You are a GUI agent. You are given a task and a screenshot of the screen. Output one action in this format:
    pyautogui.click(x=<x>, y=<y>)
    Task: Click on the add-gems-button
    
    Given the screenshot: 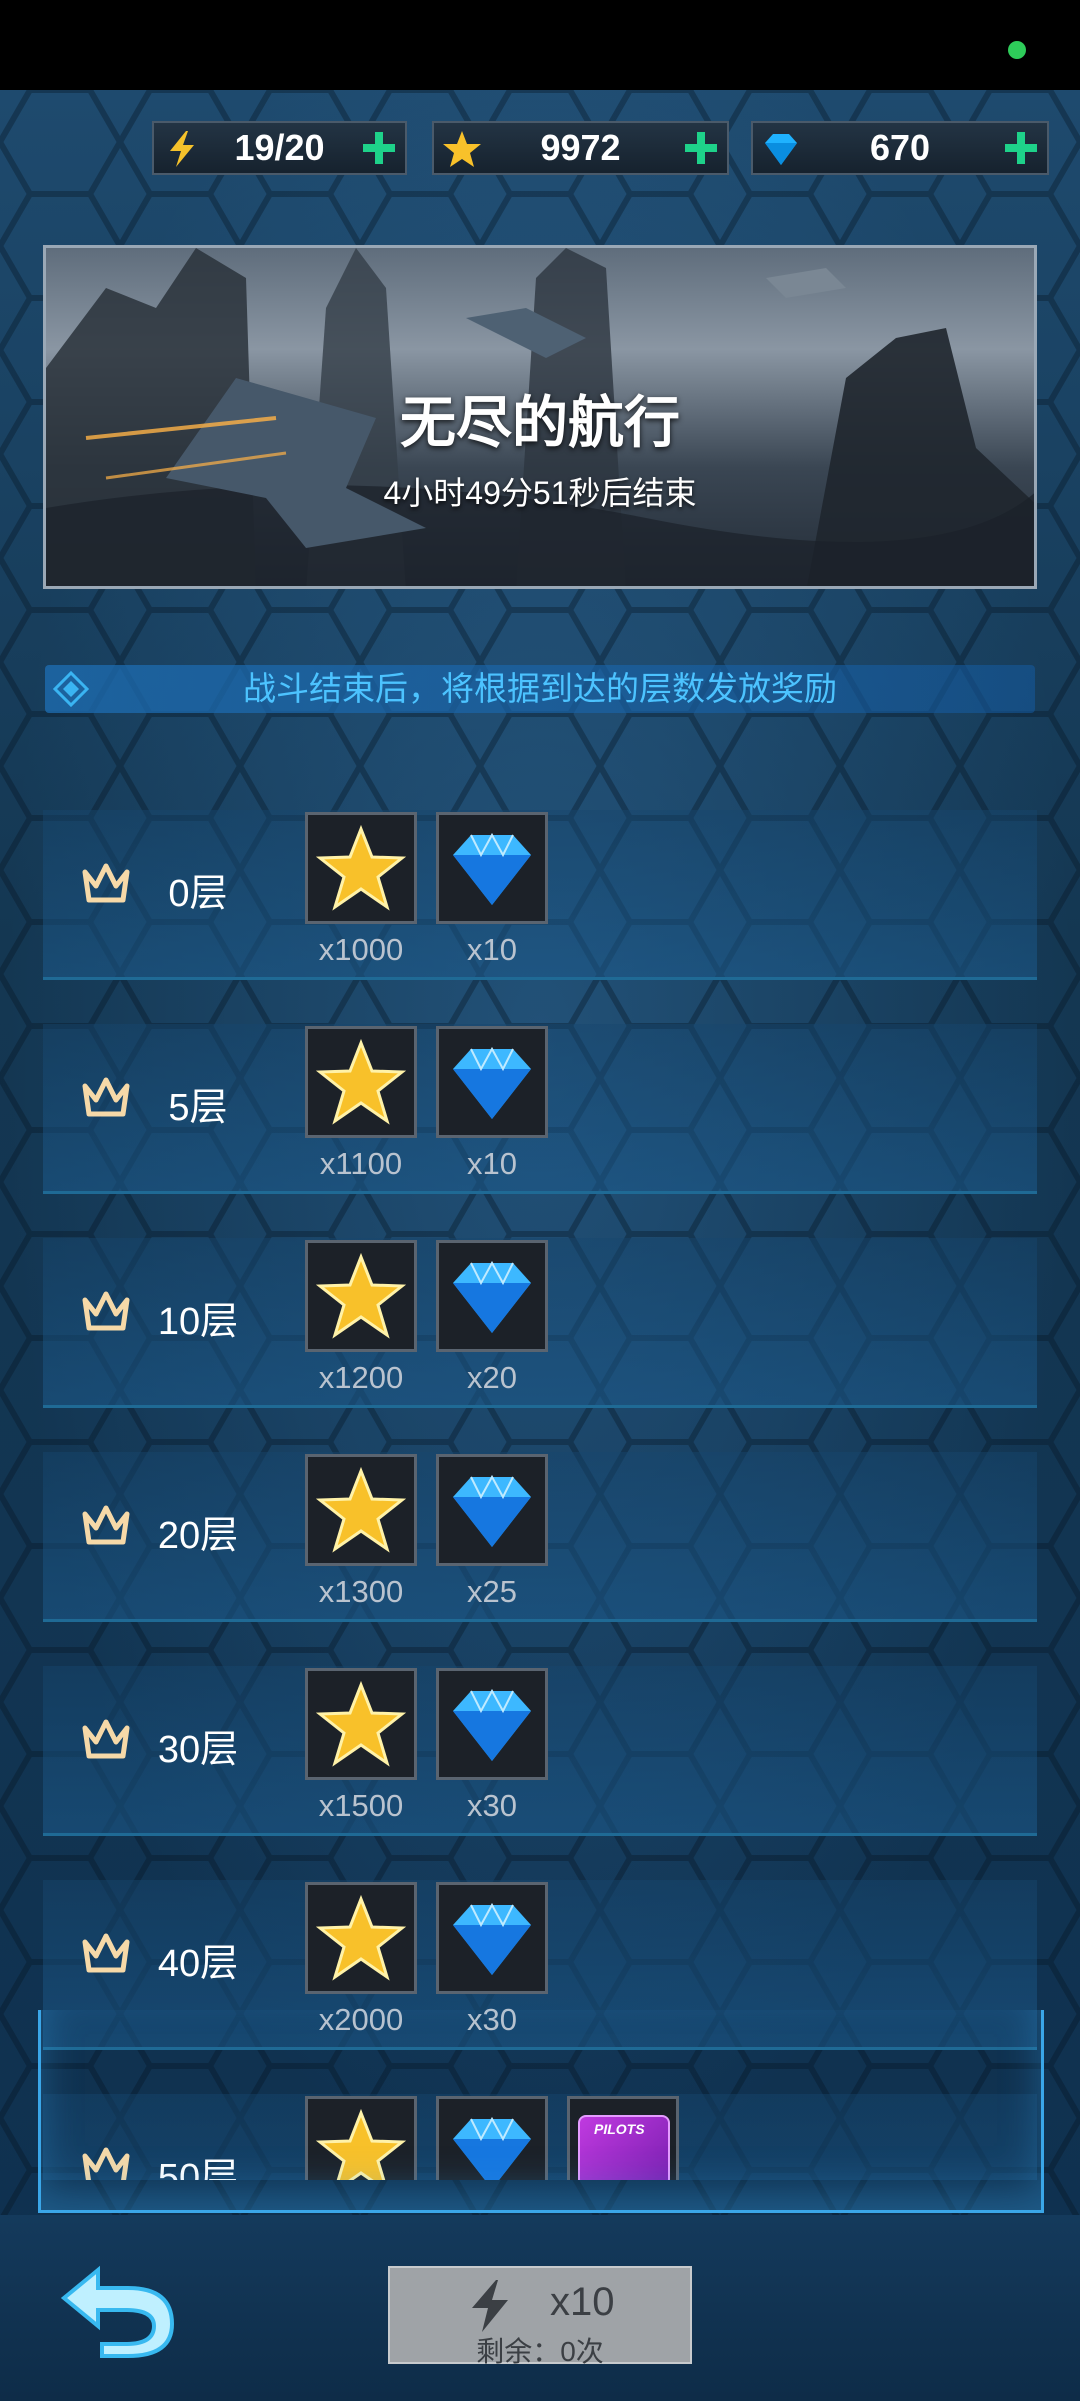 What is the action you would take?
    pyautogui.click(x=1021, y=148)
    